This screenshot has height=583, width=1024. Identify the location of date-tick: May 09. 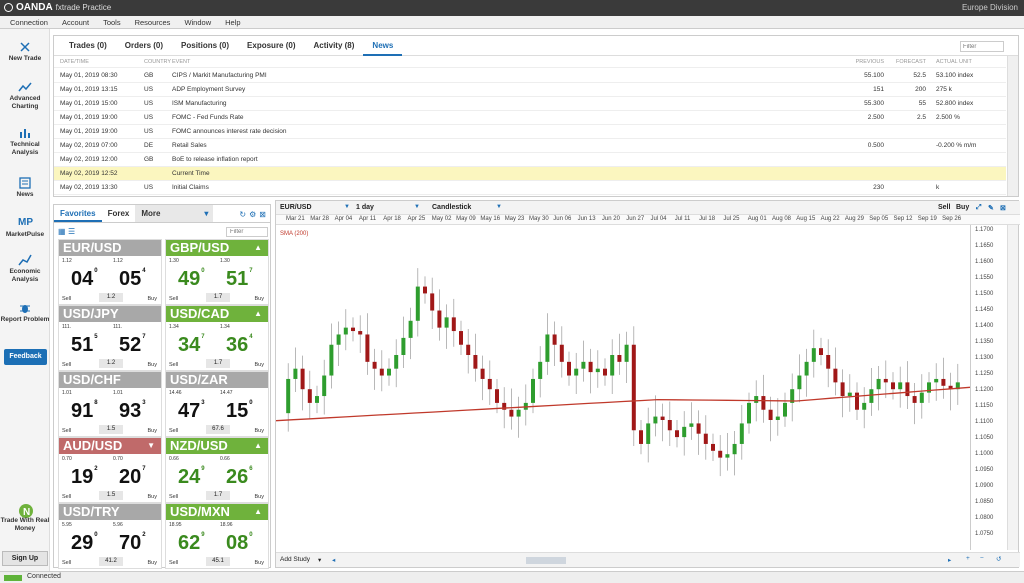
(466, 219).